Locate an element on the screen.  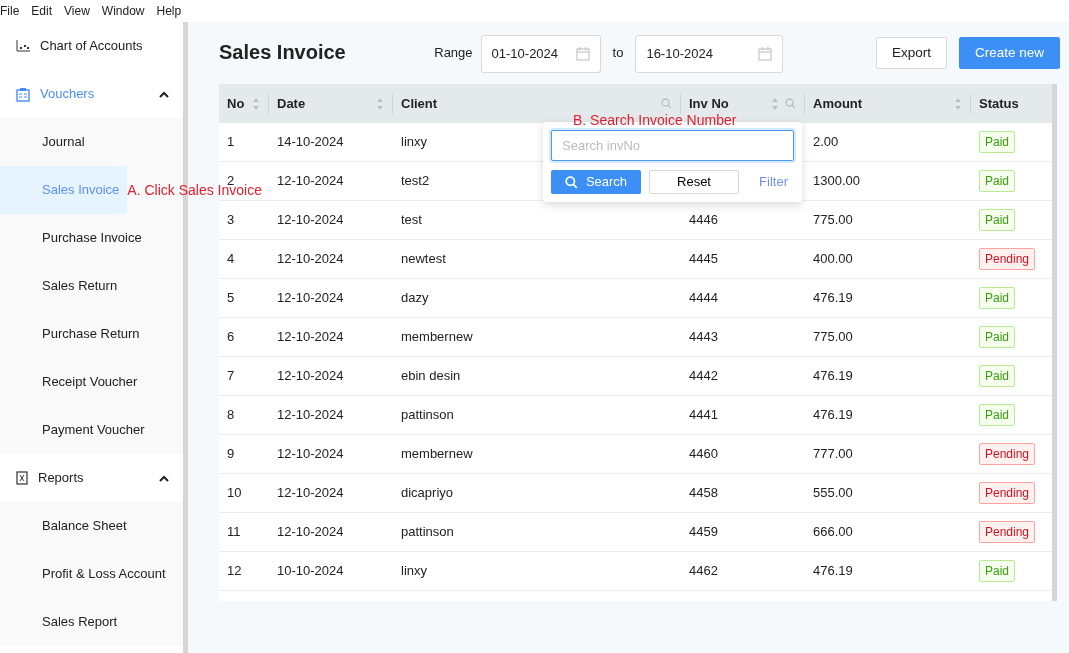
column-header: Date is located at coordinates (331, 103).